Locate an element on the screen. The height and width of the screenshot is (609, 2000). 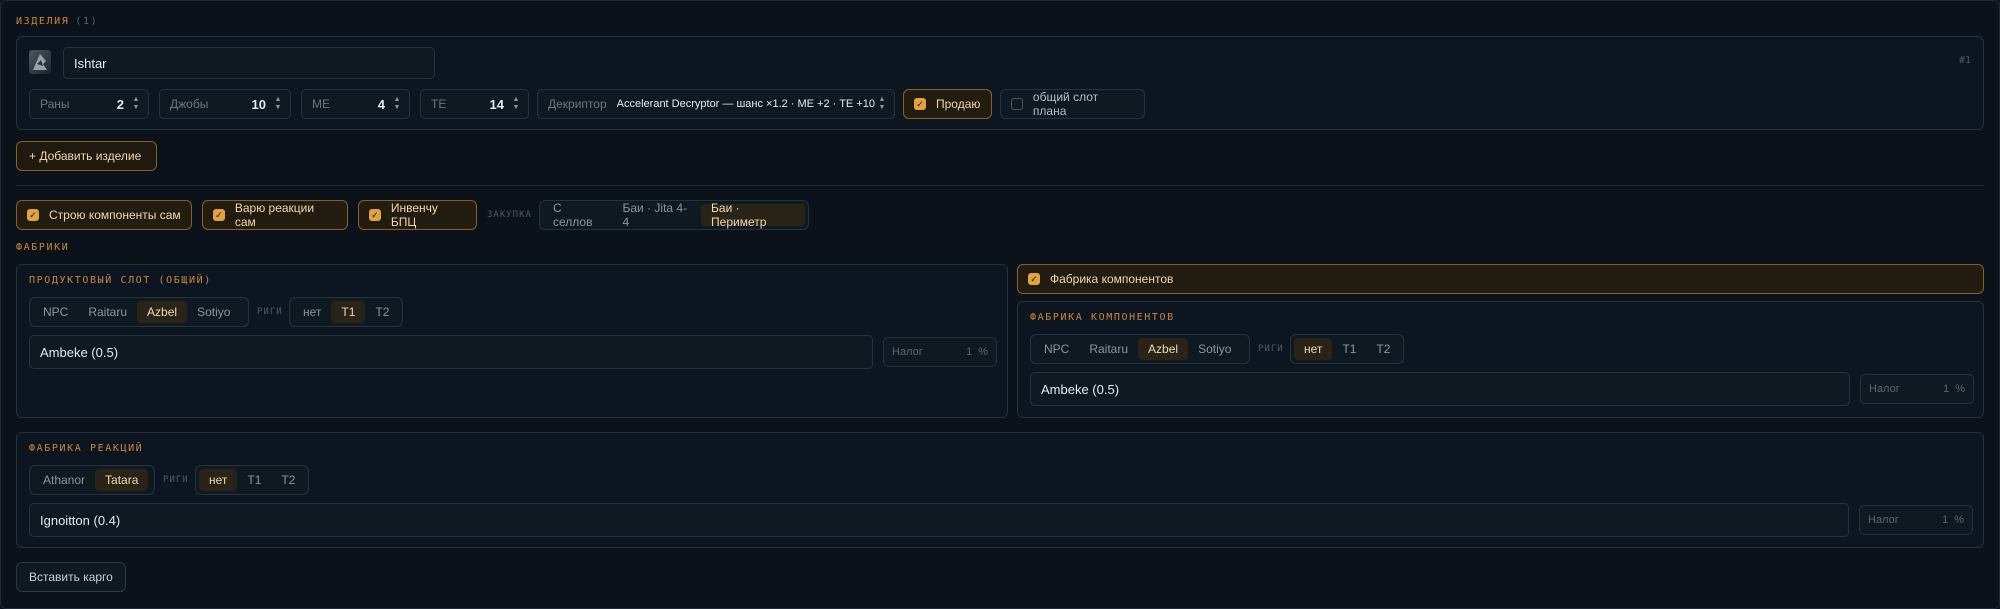
reaction-structure-segmented: Athanor Tatara is located at coordinates (92, 480).